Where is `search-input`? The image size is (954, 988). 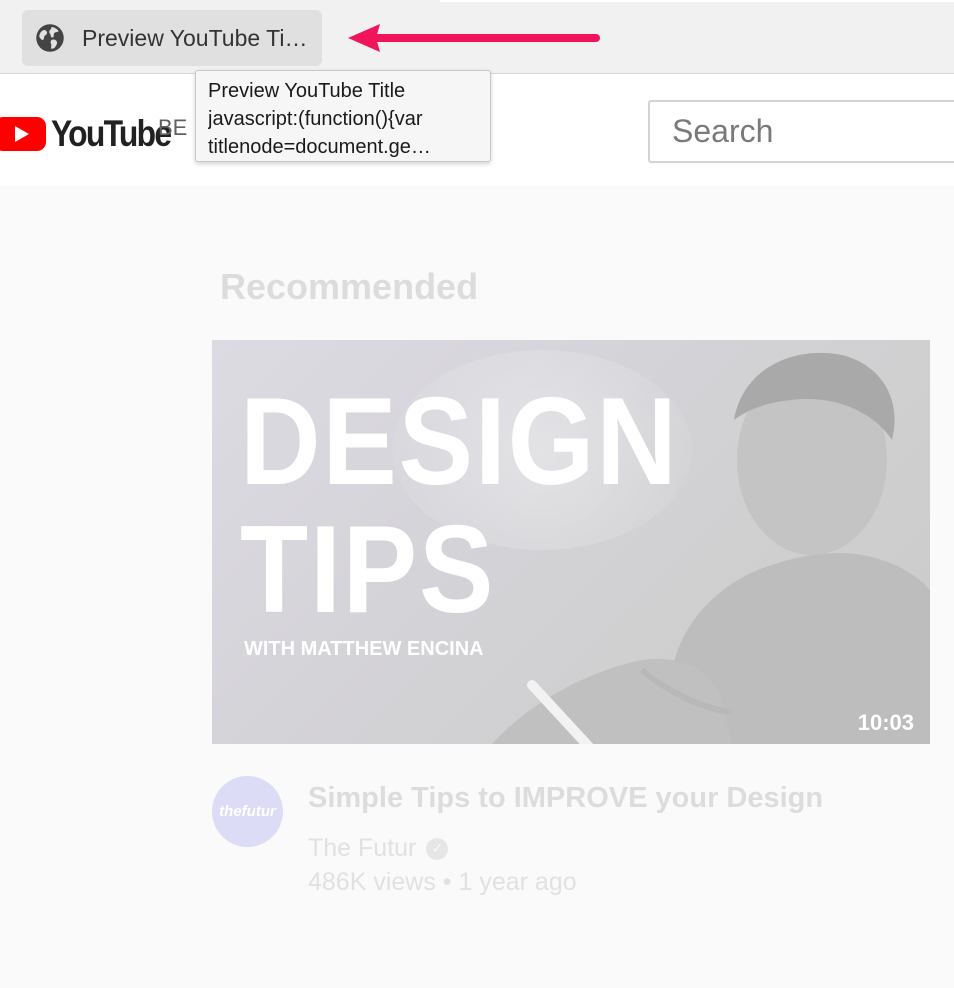 search-input is located at coordinates (812, 131).